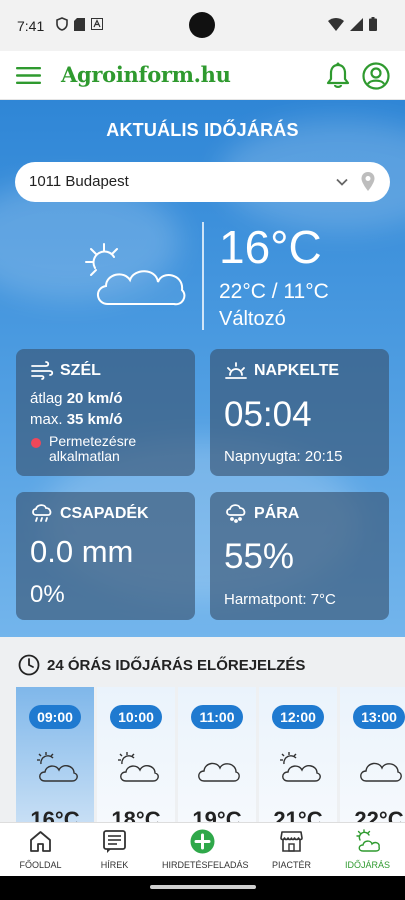 This screenshot has height=900, width=405. What do you see at coordinates (202, 182) in the screenshot?
I see `location-select: 1011 Budapest` at bounding box center [202, 182].